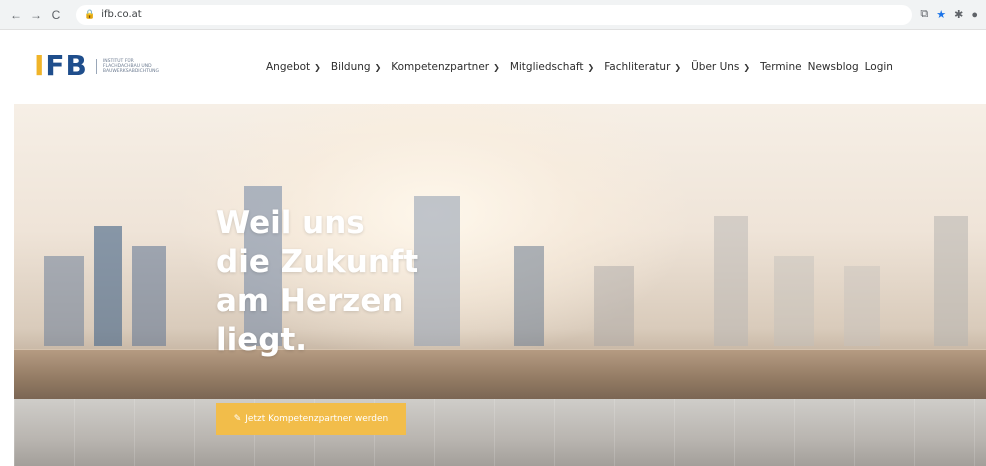 Image resolution: width=986 pixels, height=466 pixels. I want to click on nav-item-angebot: Angebot ❯, so click(293, 67).